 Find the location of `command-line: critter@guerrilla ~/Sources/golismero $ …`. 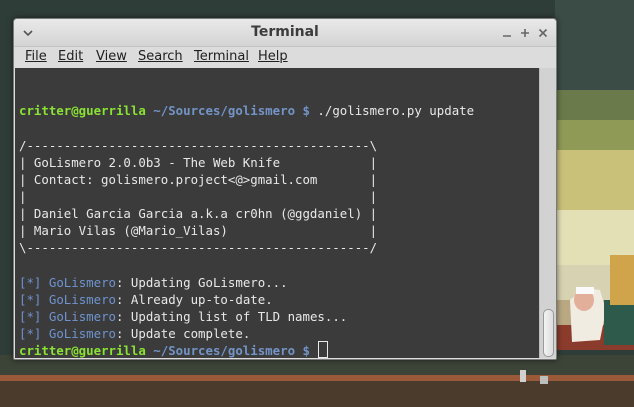

command-line: critter@guerrilla ~/Sources/golismero $ … is located at coordinates (246, 110).